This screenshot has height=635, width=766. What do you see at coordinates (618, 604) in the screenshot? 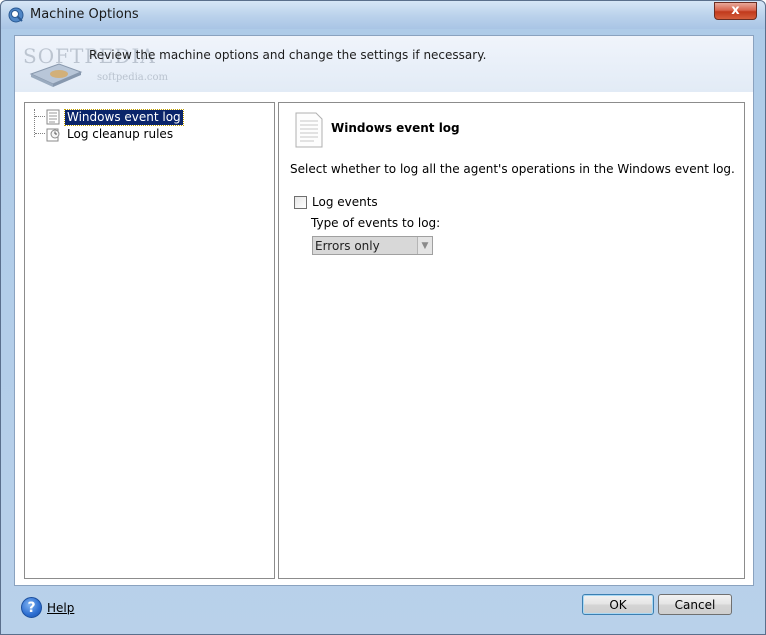
I see `ok-button: OK` at bounding box center [618, 604].